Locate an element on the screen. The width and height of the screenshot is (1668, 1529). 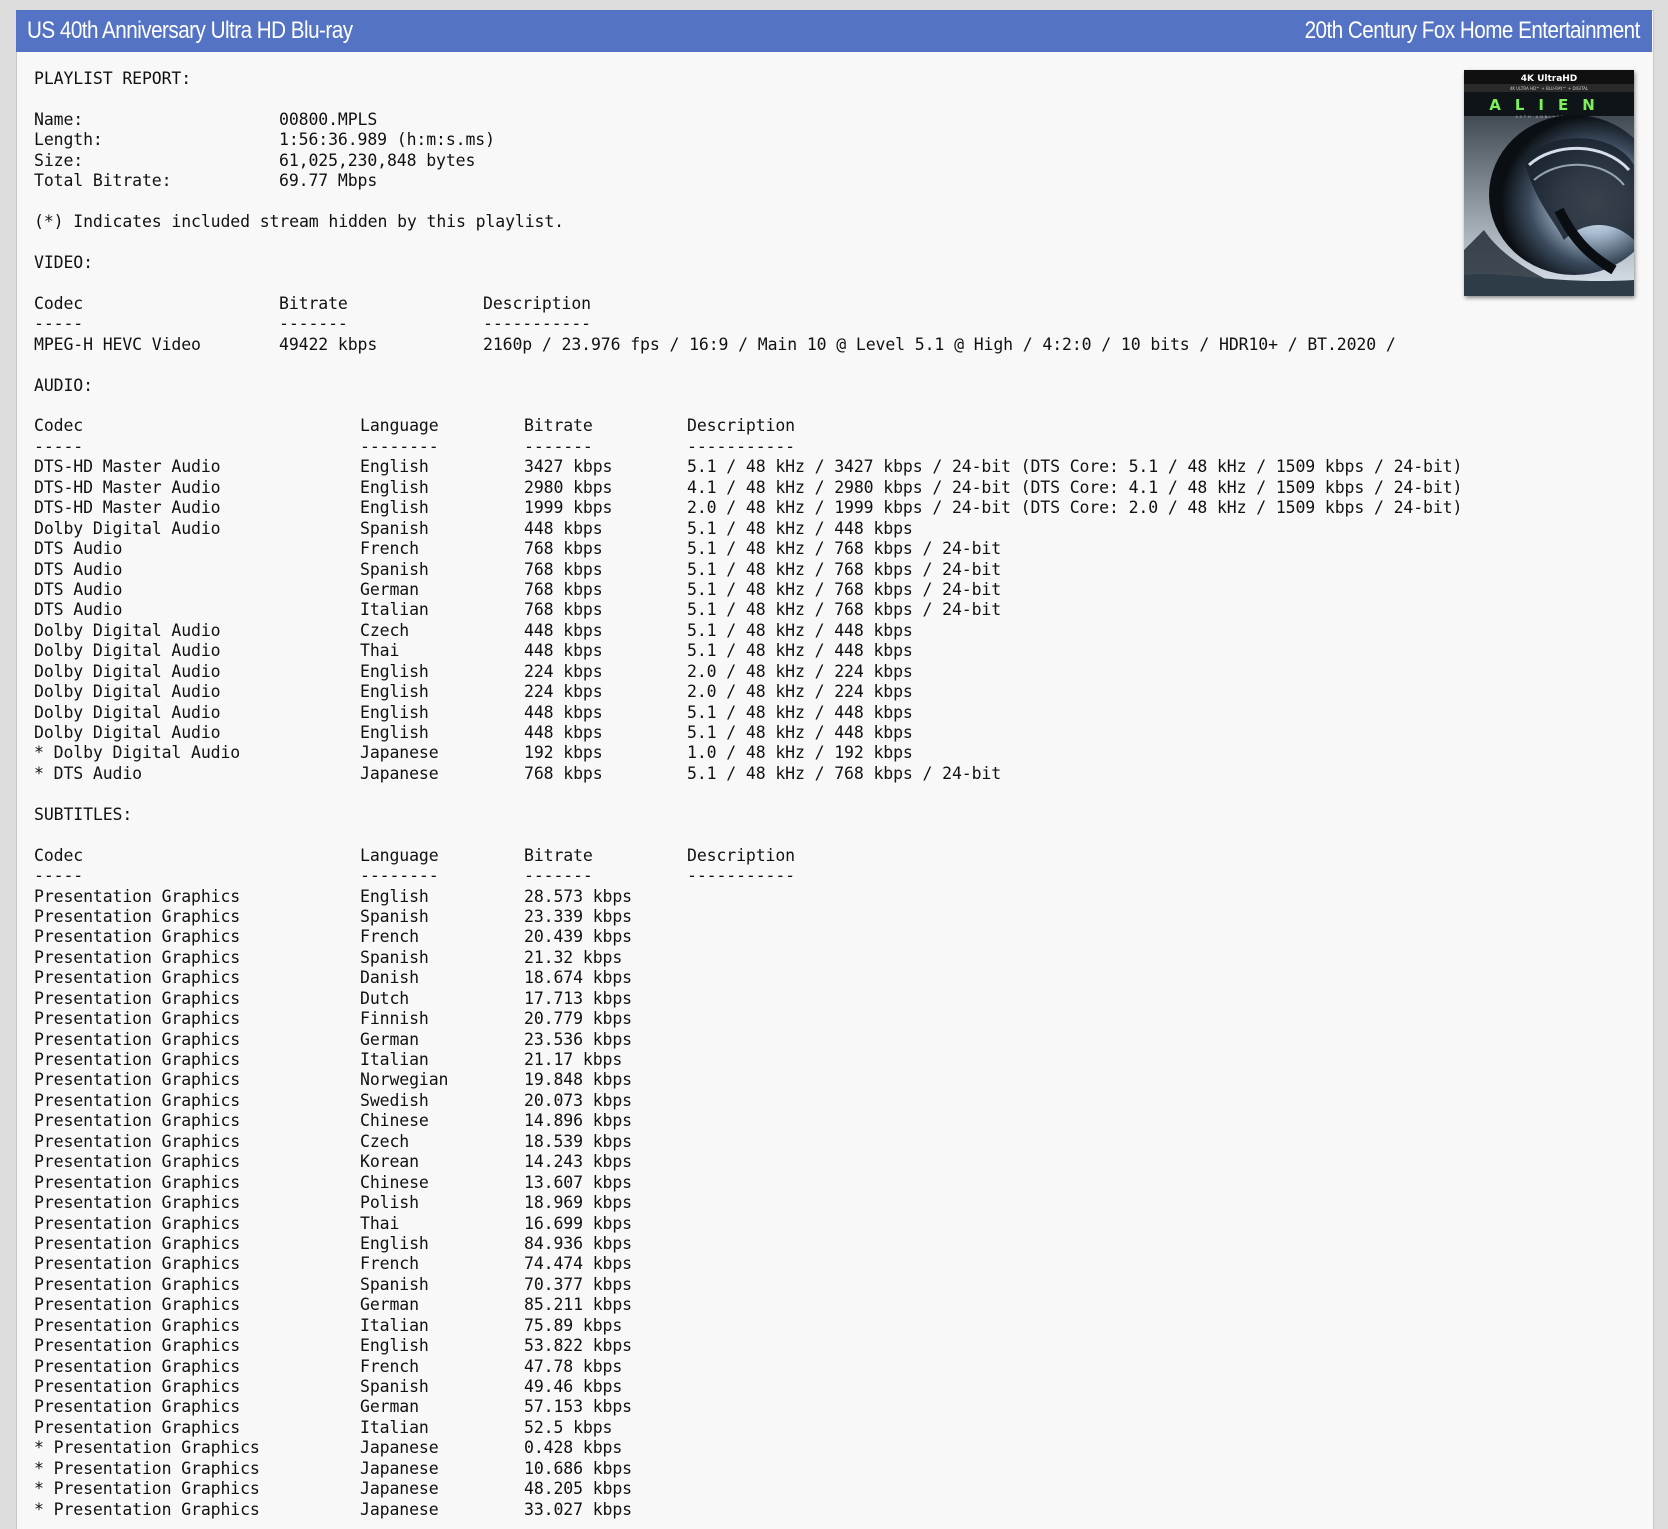
column-header-description: Description is located at coordinates (741, 855).